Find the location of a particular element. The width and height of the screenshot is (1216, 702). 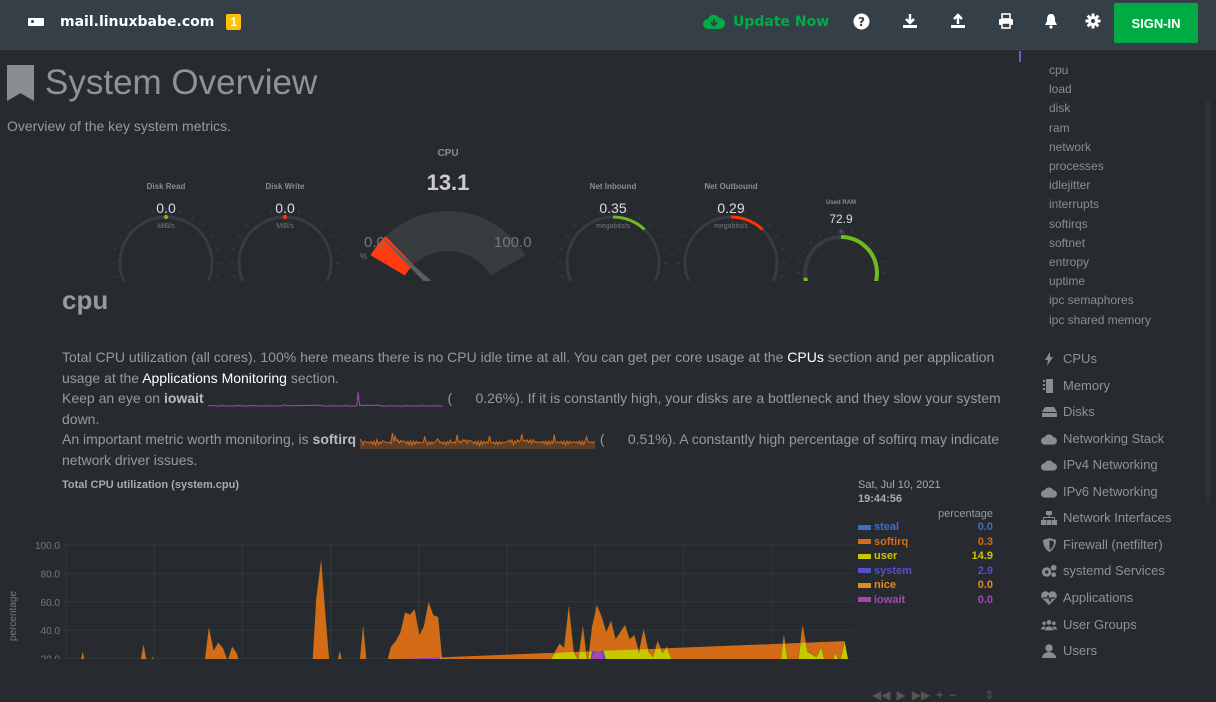

play-icon: ▶ is located at coordinates (900, 695).